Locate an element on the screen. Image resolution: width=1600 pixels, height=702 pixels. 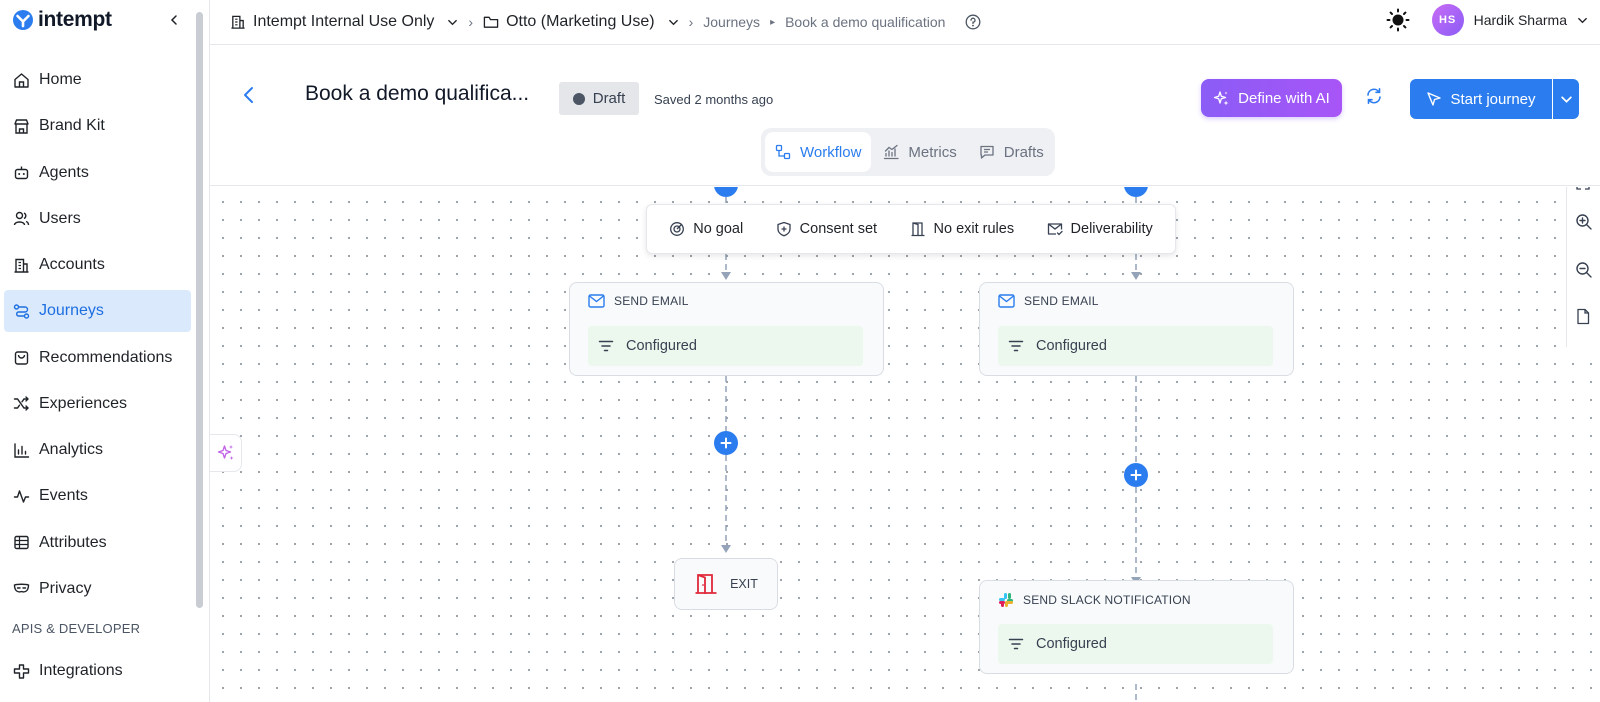
tab-metrics: Metrics is located at coordinates (919, 152).